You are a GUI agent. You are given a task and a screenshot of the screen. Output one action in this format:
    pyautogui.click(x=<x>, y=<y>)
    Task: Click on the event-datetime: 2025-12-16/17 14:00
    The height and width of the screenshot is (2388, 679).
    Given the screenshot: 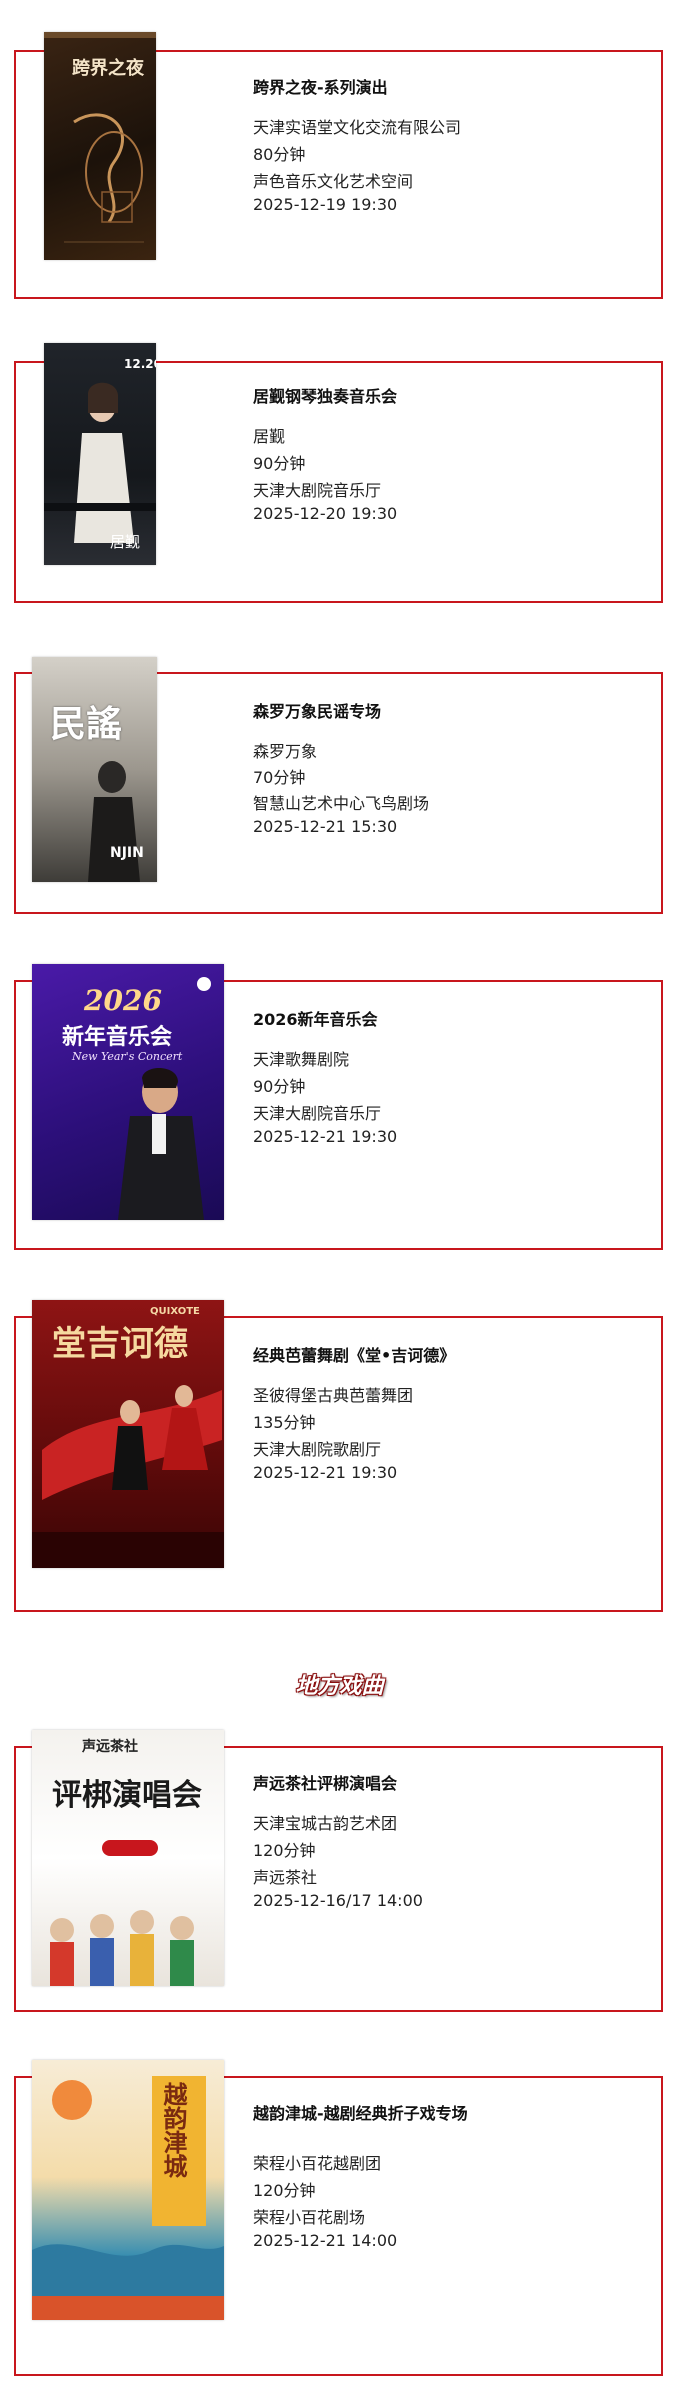 What is the action you would take?
    pyautogui.click(x=338, y=1900)
    